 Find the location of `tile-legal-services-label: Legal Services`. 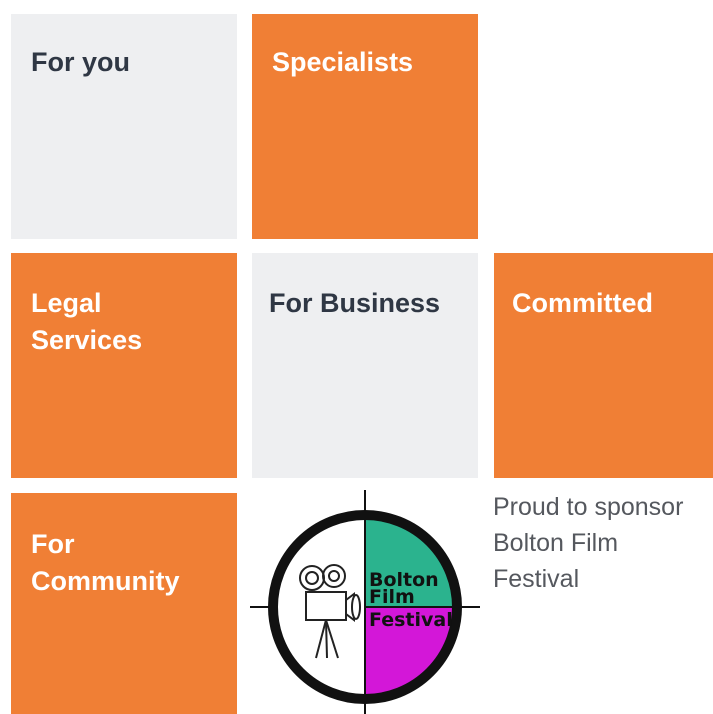

tile-legal-services-label: Legal Services is located at coordinates (87, 321).